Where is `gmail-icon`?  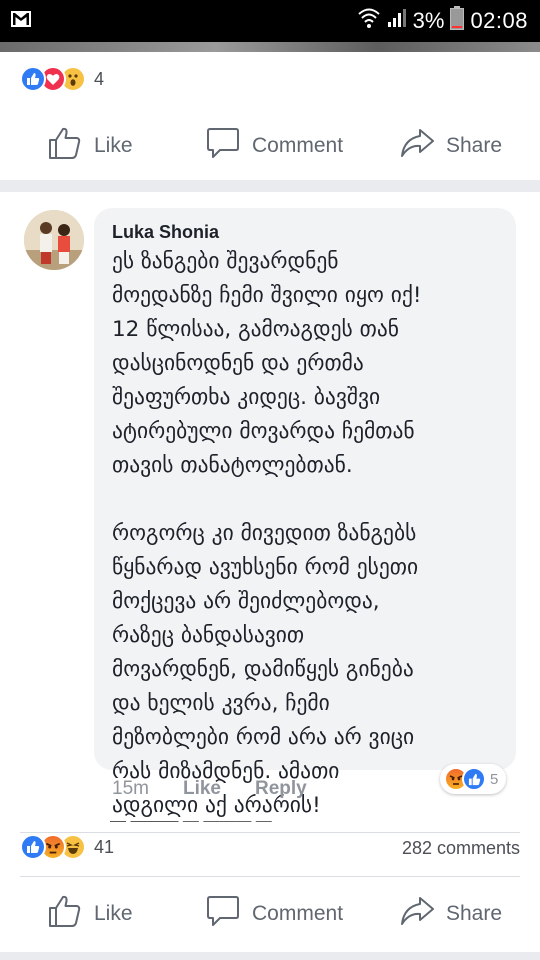 gmail-icon is located at coordinates (21, 21).